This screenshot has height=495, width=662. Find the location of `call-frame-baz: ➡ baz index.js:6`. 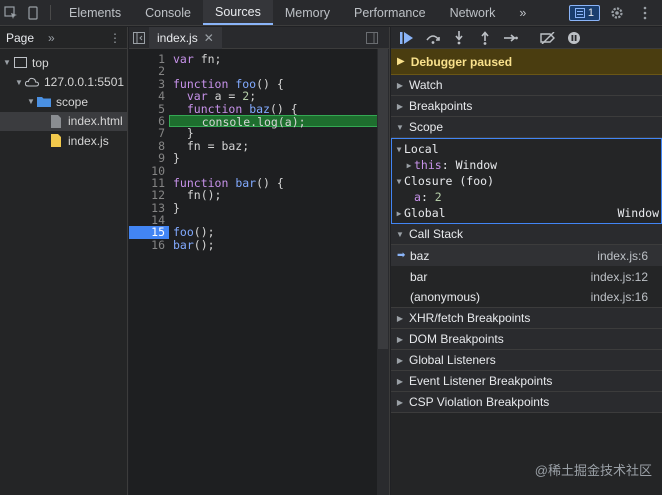

call-frame-baz: ➡ baz index.js:6 is located at coordinates (526, 255).